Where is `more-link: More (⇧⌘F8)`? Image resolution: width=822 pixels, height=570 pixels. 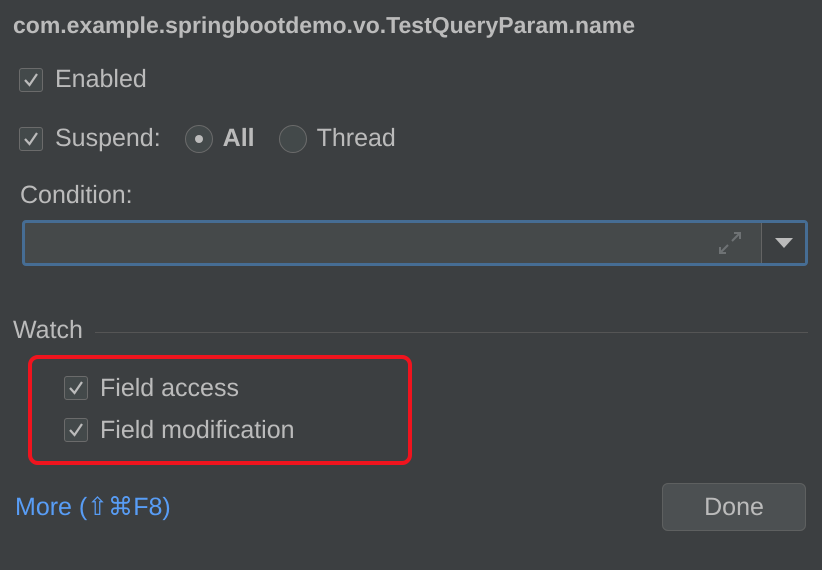 more-link: More (⇧⌘F8) is located at coordinates (93, 507).